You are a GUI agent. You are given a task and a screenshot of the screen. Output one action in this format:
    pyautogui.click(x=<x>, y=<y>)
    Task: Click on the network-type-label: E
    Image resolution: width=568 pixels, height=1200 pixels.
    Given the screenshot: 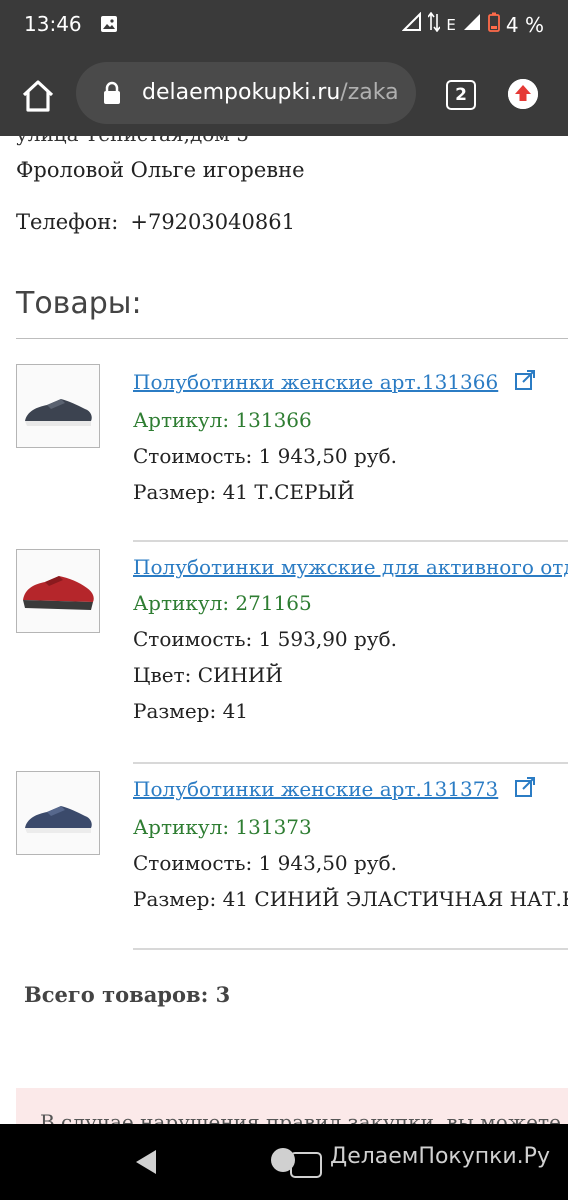 What is the action you would take?
    pyautogui.click(x=451, y=24)
    